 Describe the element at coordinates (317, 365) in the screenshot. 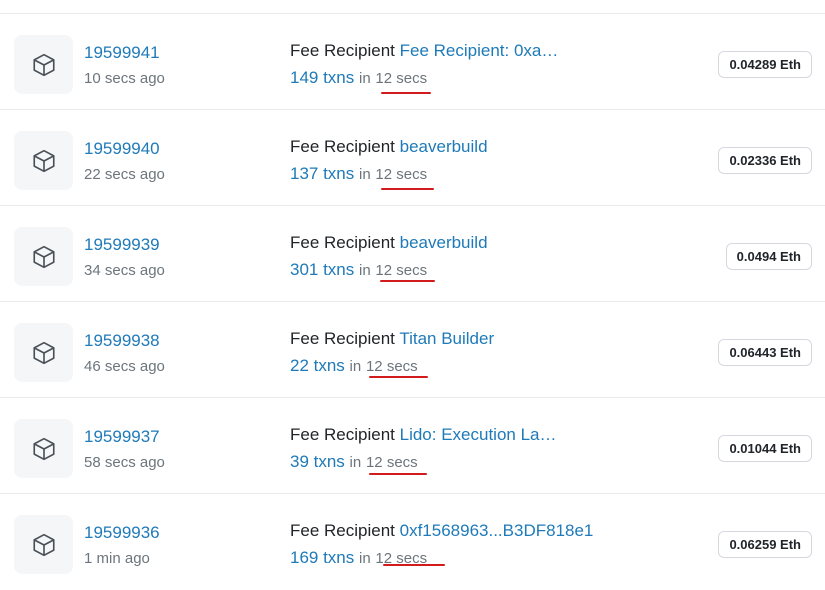

I see `txn-count-link: 22 txns` at that location.